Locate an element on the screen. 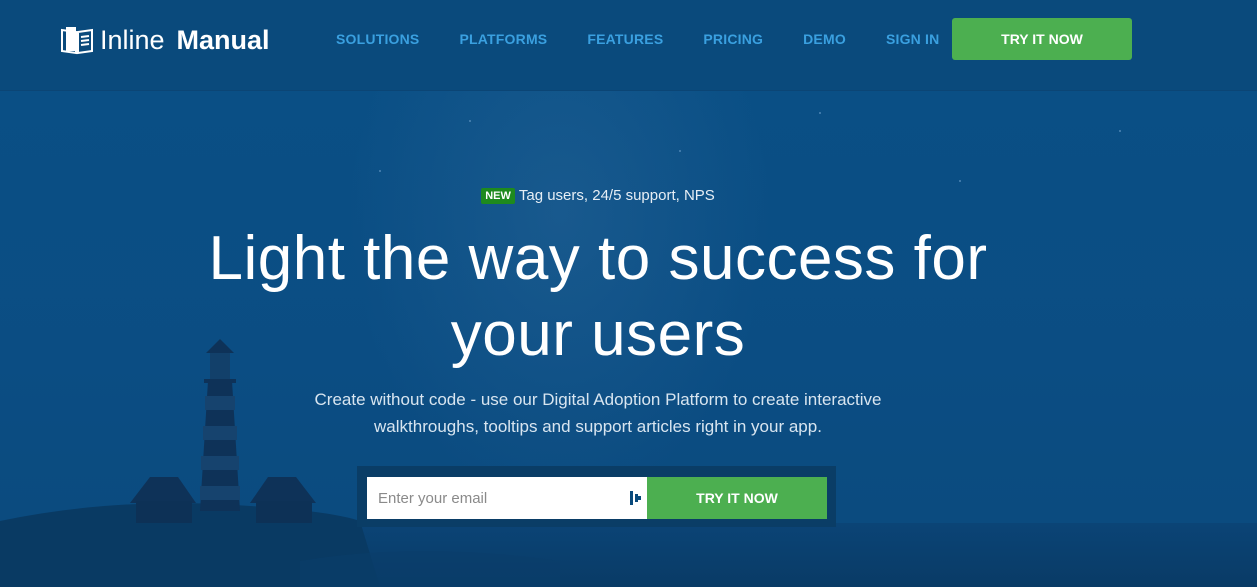 This screenshot has height=587, width=1257. nav-sign-in: SIGN IN is located at coordinates (913, 39).